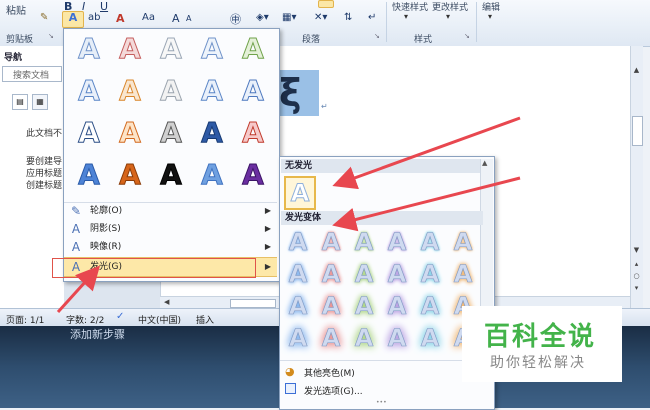 This screenshot has height=410, width=650. I want to click on arrow-to-glow-variants, so click(426, 204).